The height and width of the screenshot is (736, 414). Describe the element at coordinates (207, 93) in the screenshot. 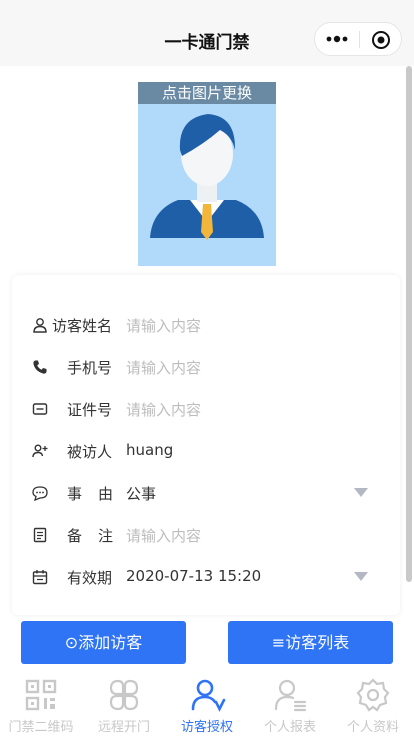

I see `photo-change-banner: 点击图片更换` at that location.